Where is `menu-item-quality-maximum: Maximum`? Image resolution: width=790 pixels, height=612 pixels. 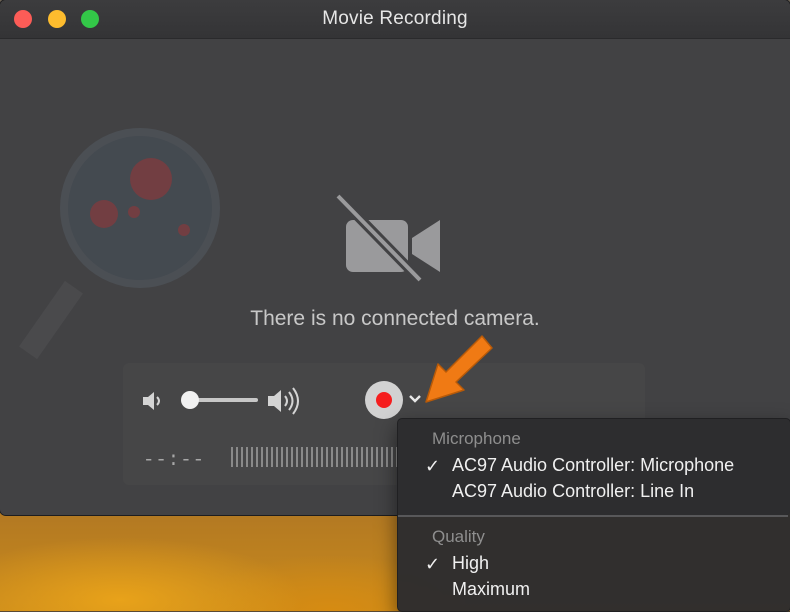
menu-item-quality-maximum: Maximum is located at coordinates (593, 590).